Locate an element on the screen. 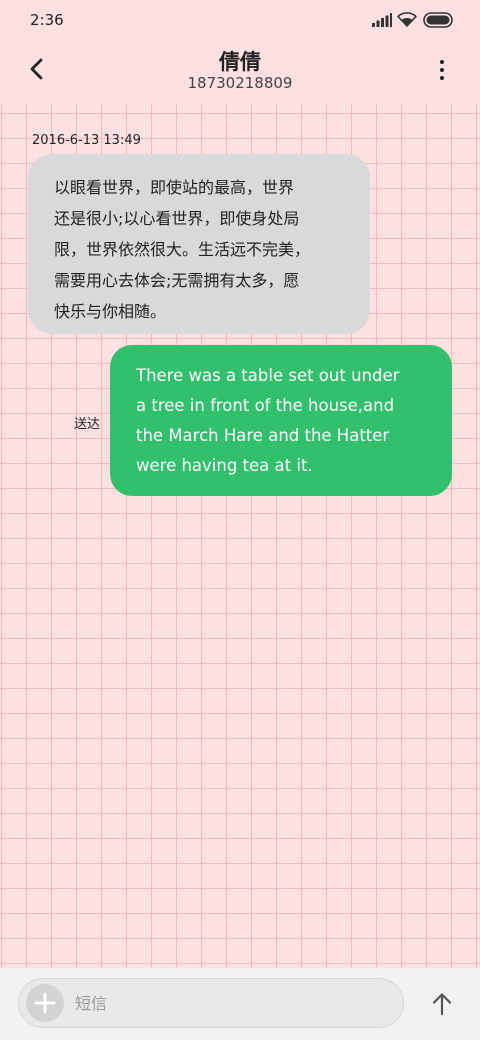 The height and width of the screenshot is (1040, 480). message-line: There was a table set out under is located at coordinates (268, 375).